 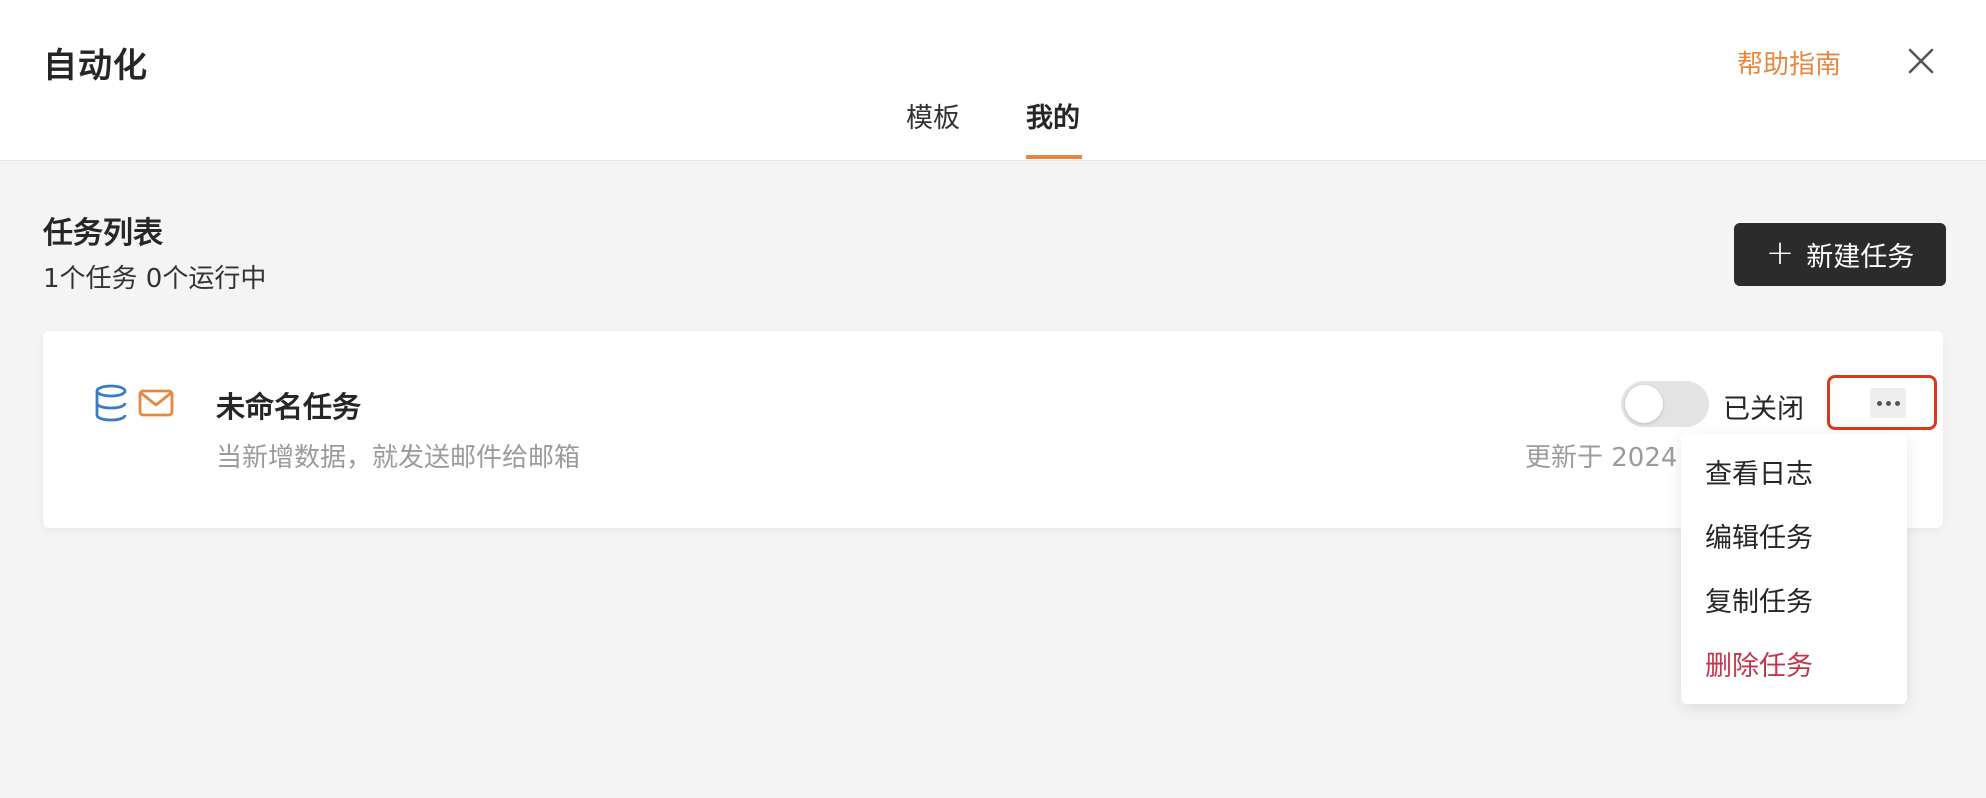 I want to click on task-list-summary: 1个任务 0个运行中, so click(x=155, y=279).